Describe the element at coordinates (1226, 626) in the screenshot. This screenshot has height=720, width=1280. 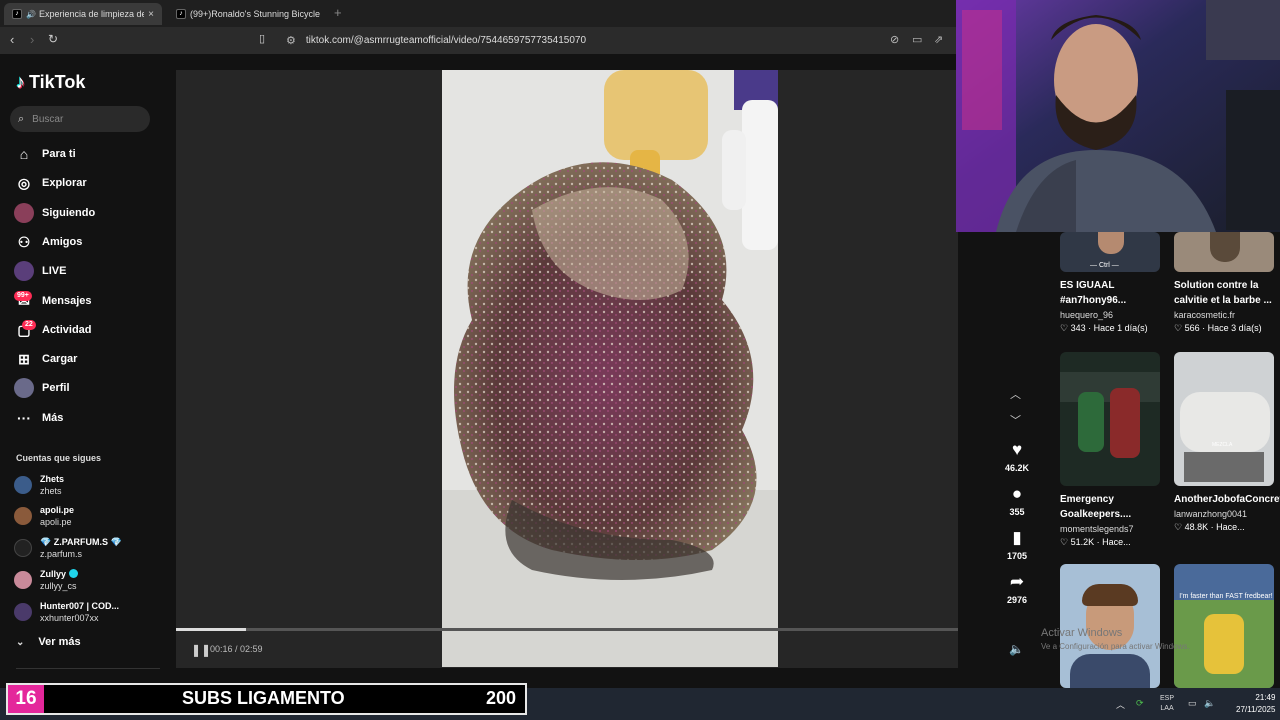
I see `recommendation-card: I'm faster than FAST fredbear!` at that location.